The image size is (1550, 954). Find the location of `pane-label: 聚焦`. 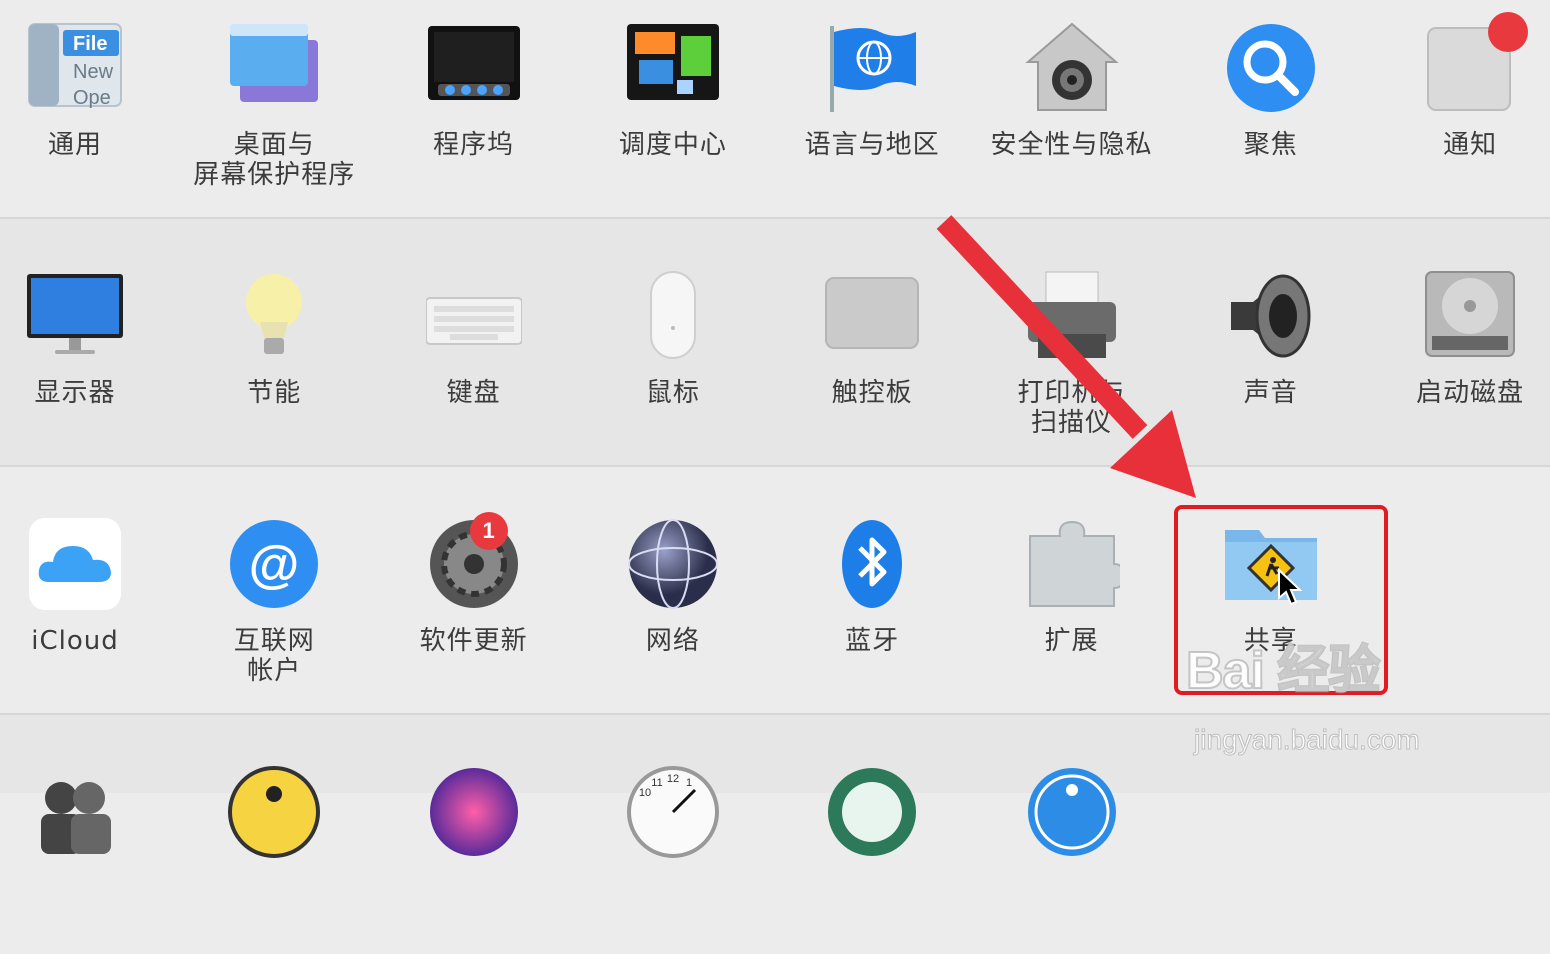

pane-label: 聚焦 is located at coordinates (1270, 145).